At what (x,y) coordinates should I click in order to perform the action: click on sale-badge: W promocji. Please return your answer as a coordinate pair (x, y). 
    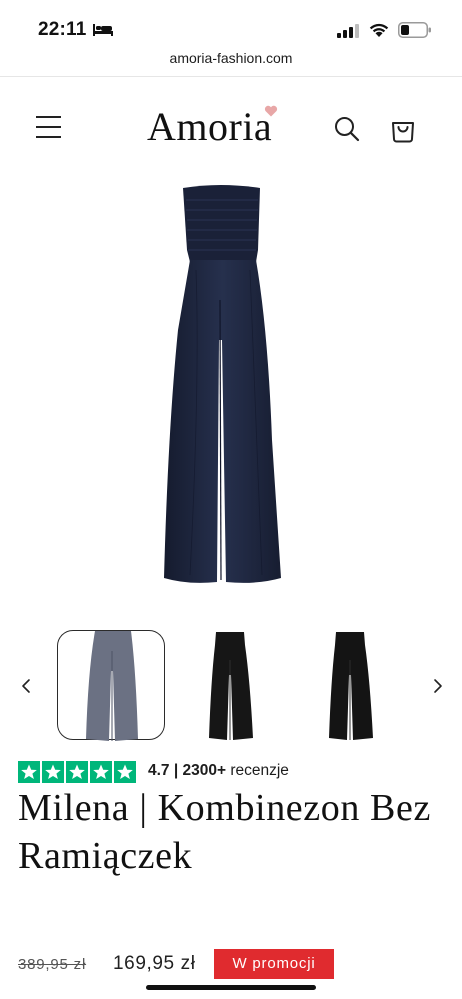
    Looking at the image, I should click on (274, 964).